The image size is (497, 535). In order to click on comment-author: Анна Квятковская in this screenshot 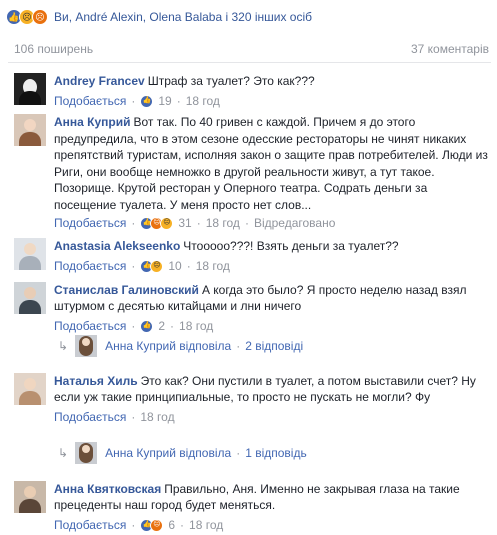, I will do `click(107, 489)`.